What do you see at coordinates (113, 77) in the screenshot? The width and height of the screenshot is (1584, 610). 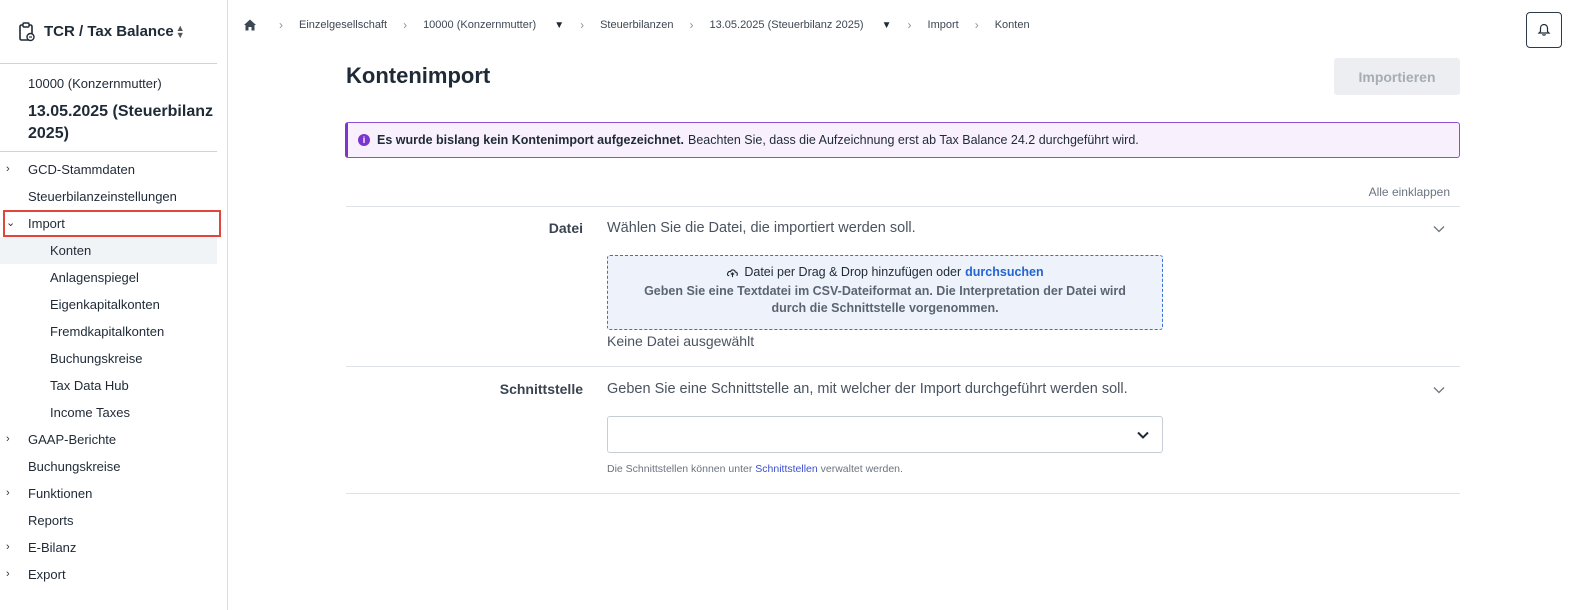 I see `context-company: 10000 (Konzernmutter)` at bounding box center [113, 77].